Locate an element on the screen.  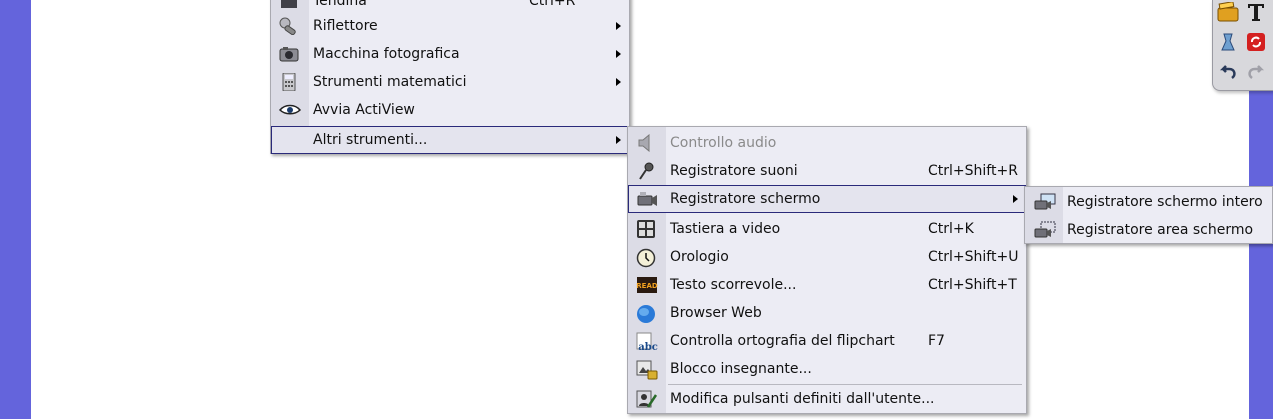
camera-icon is located at coordinates (289, 54).